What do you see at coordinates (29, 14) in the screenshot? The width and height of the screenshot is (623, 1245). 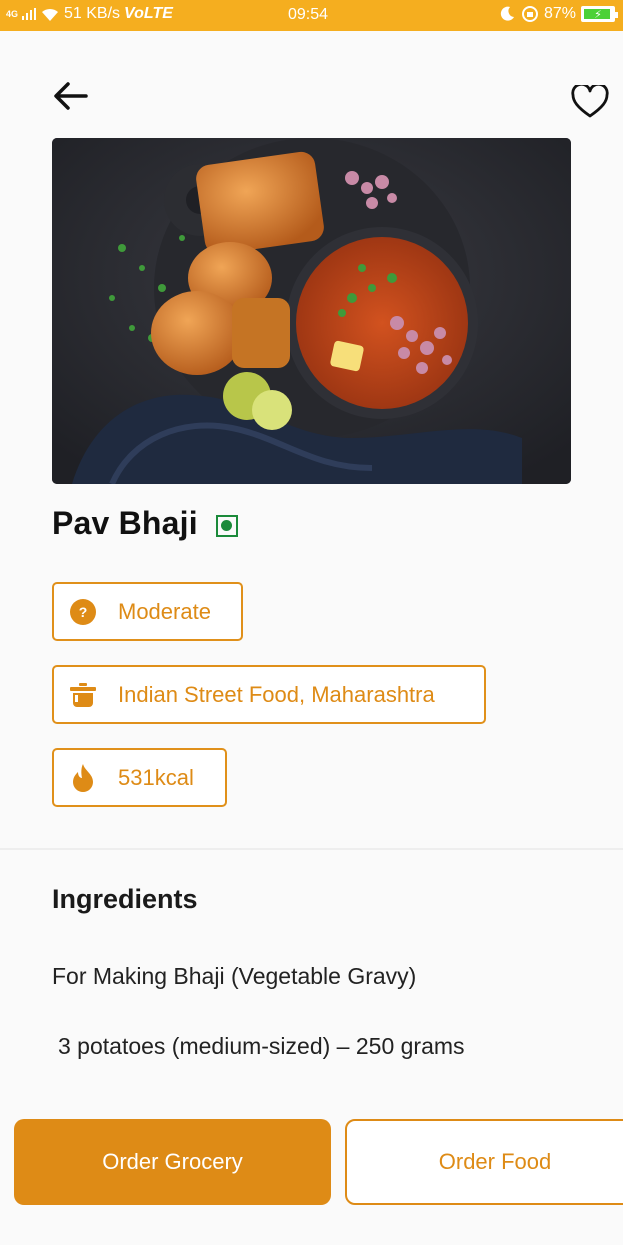 I see `signal-icon` at bounding box center [29, 14].